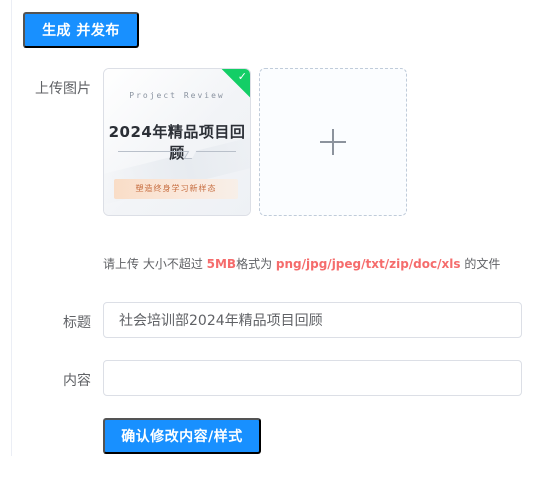  Describe the element at coordinates (242, 77) in the screenshot. I see `check-icon: ✓` at that location.